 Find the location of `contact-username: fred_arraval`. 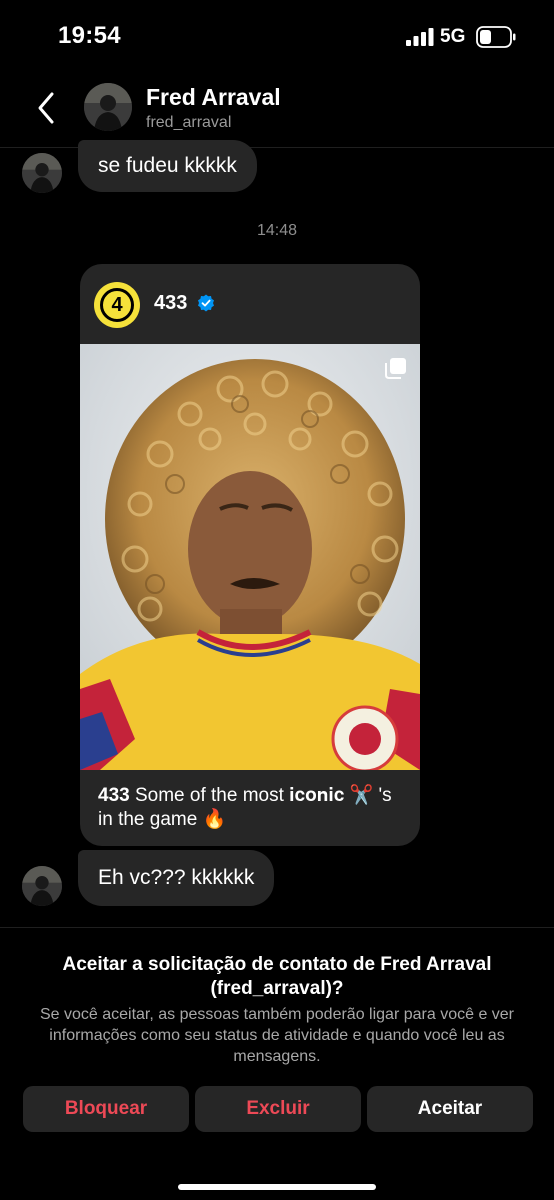

contact-username: fred_arraval is located at coordinates (188, 123).